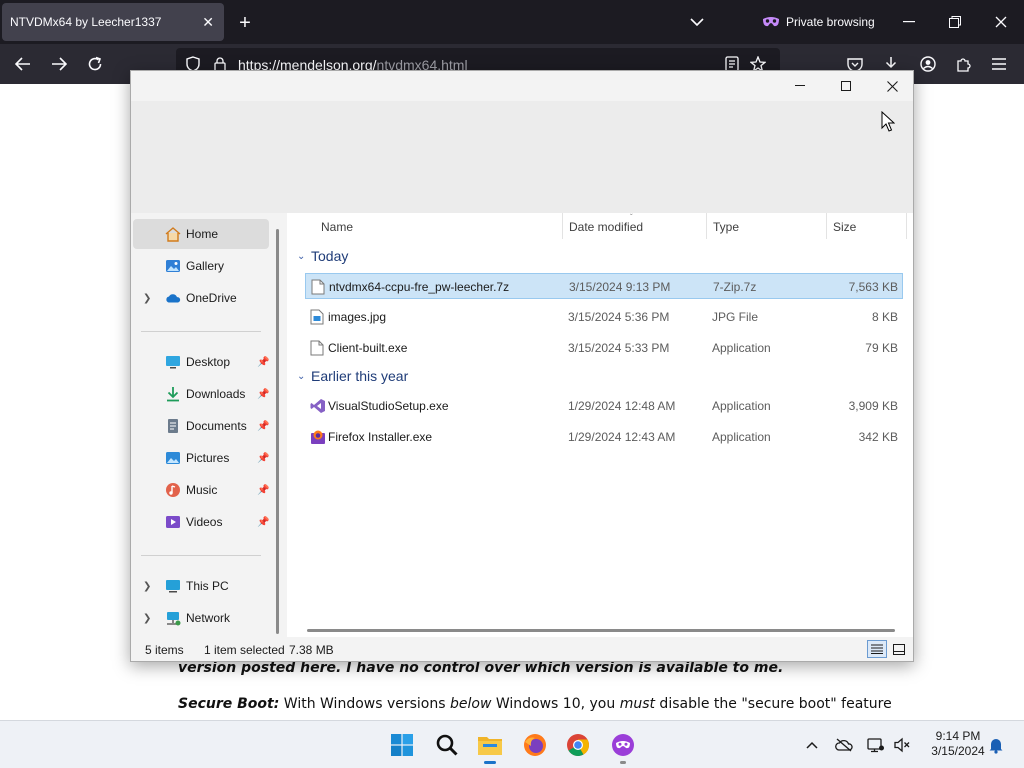 This screenshot has width=1024, height=768. I want to click on group-header-earlier-this-year: ⌄ Earlier this year, so click(352, 376).